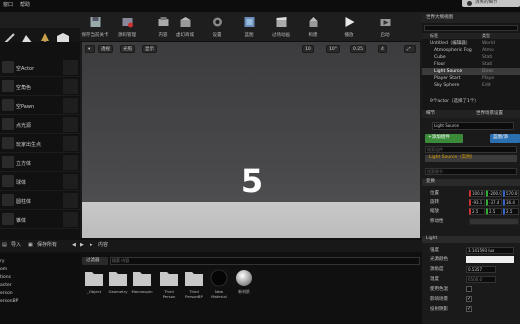 The width and height of the screenshot is (520, 324). What do you see at coordinates (471, 71) in the screenshot?
I see `outliner-row-selected: Light Source Direc` at bounding box center [471, 71].